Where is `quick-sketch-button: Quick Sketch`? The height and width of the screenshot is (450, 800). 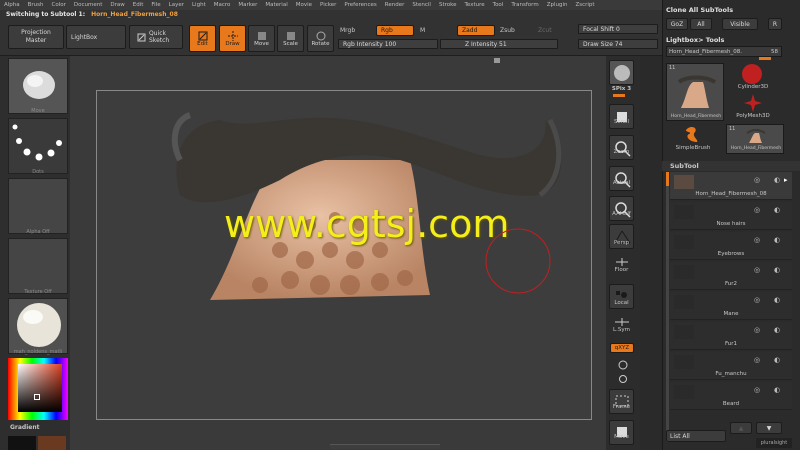
quick-sketch-button: Quick Sketch is located at coordinates (156, 37).